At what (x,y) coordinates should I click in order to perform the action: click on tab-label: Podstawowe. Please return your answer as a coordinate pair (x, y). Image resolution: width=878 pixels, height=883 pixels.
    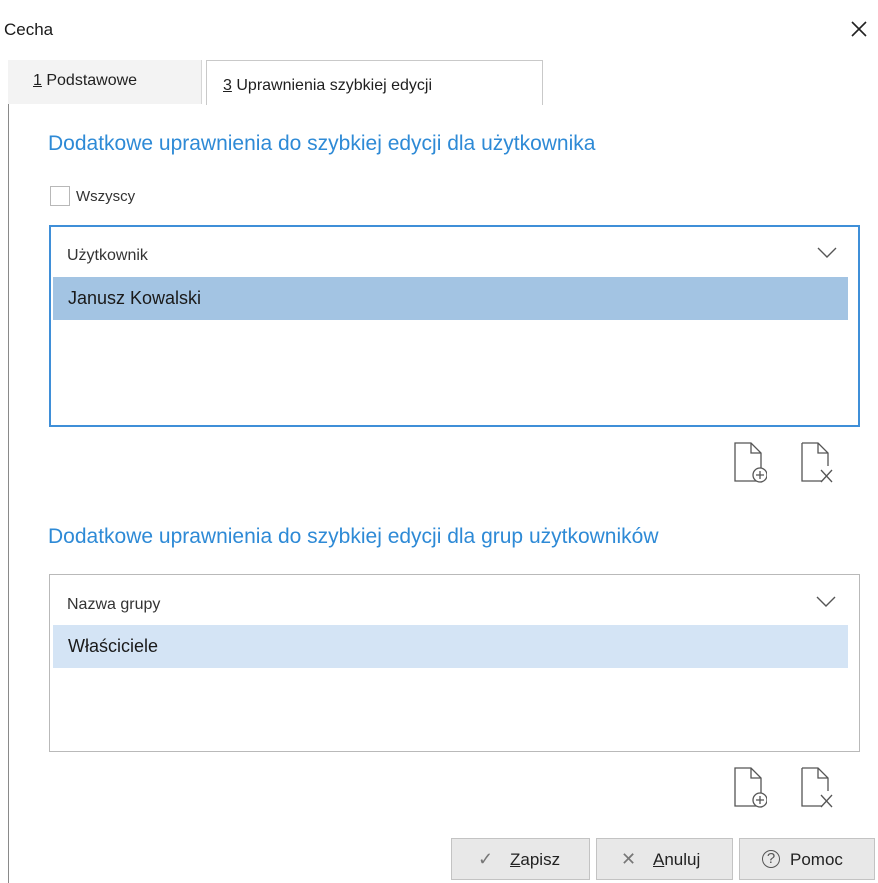
    Looking at the image, I should click on (92, 80).